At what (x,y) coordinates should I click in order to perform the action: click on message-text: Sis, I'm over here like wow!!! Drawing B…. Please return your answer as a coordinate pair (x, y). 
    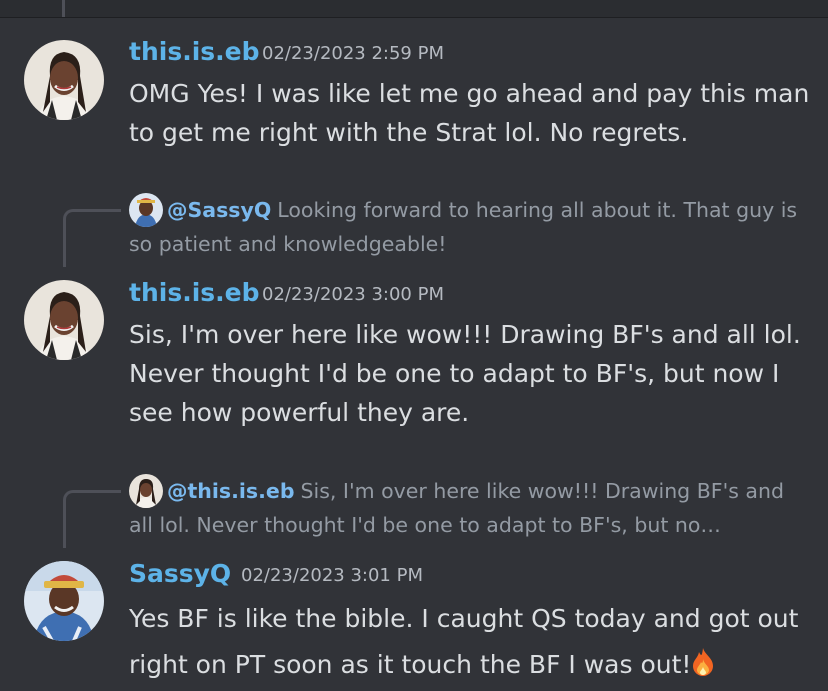
    Looking at the image, I should click on (465, 373).